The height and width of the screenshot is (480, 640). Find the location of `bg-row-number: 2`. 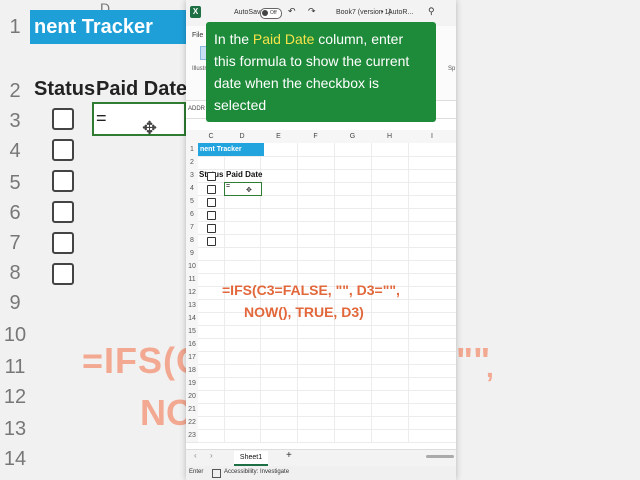

bg-row-number: 2 is located at coordinates (15, 91).